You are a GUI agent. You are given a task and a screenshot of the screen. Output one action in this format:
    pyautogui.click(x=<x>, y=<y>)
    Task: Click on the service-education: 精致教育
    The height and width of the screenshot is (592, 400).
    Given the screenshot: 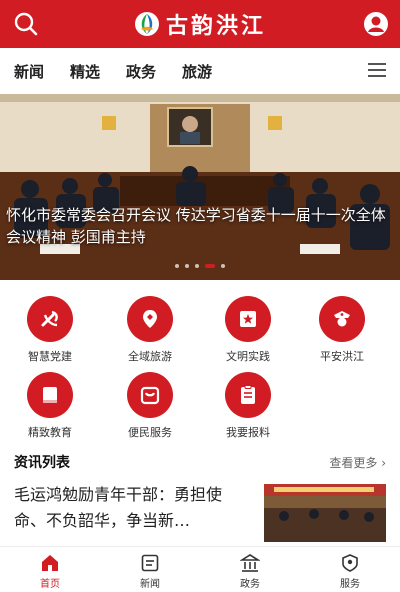 What is the action you would take?
    pyautogui.click(x=50, y=406)
    